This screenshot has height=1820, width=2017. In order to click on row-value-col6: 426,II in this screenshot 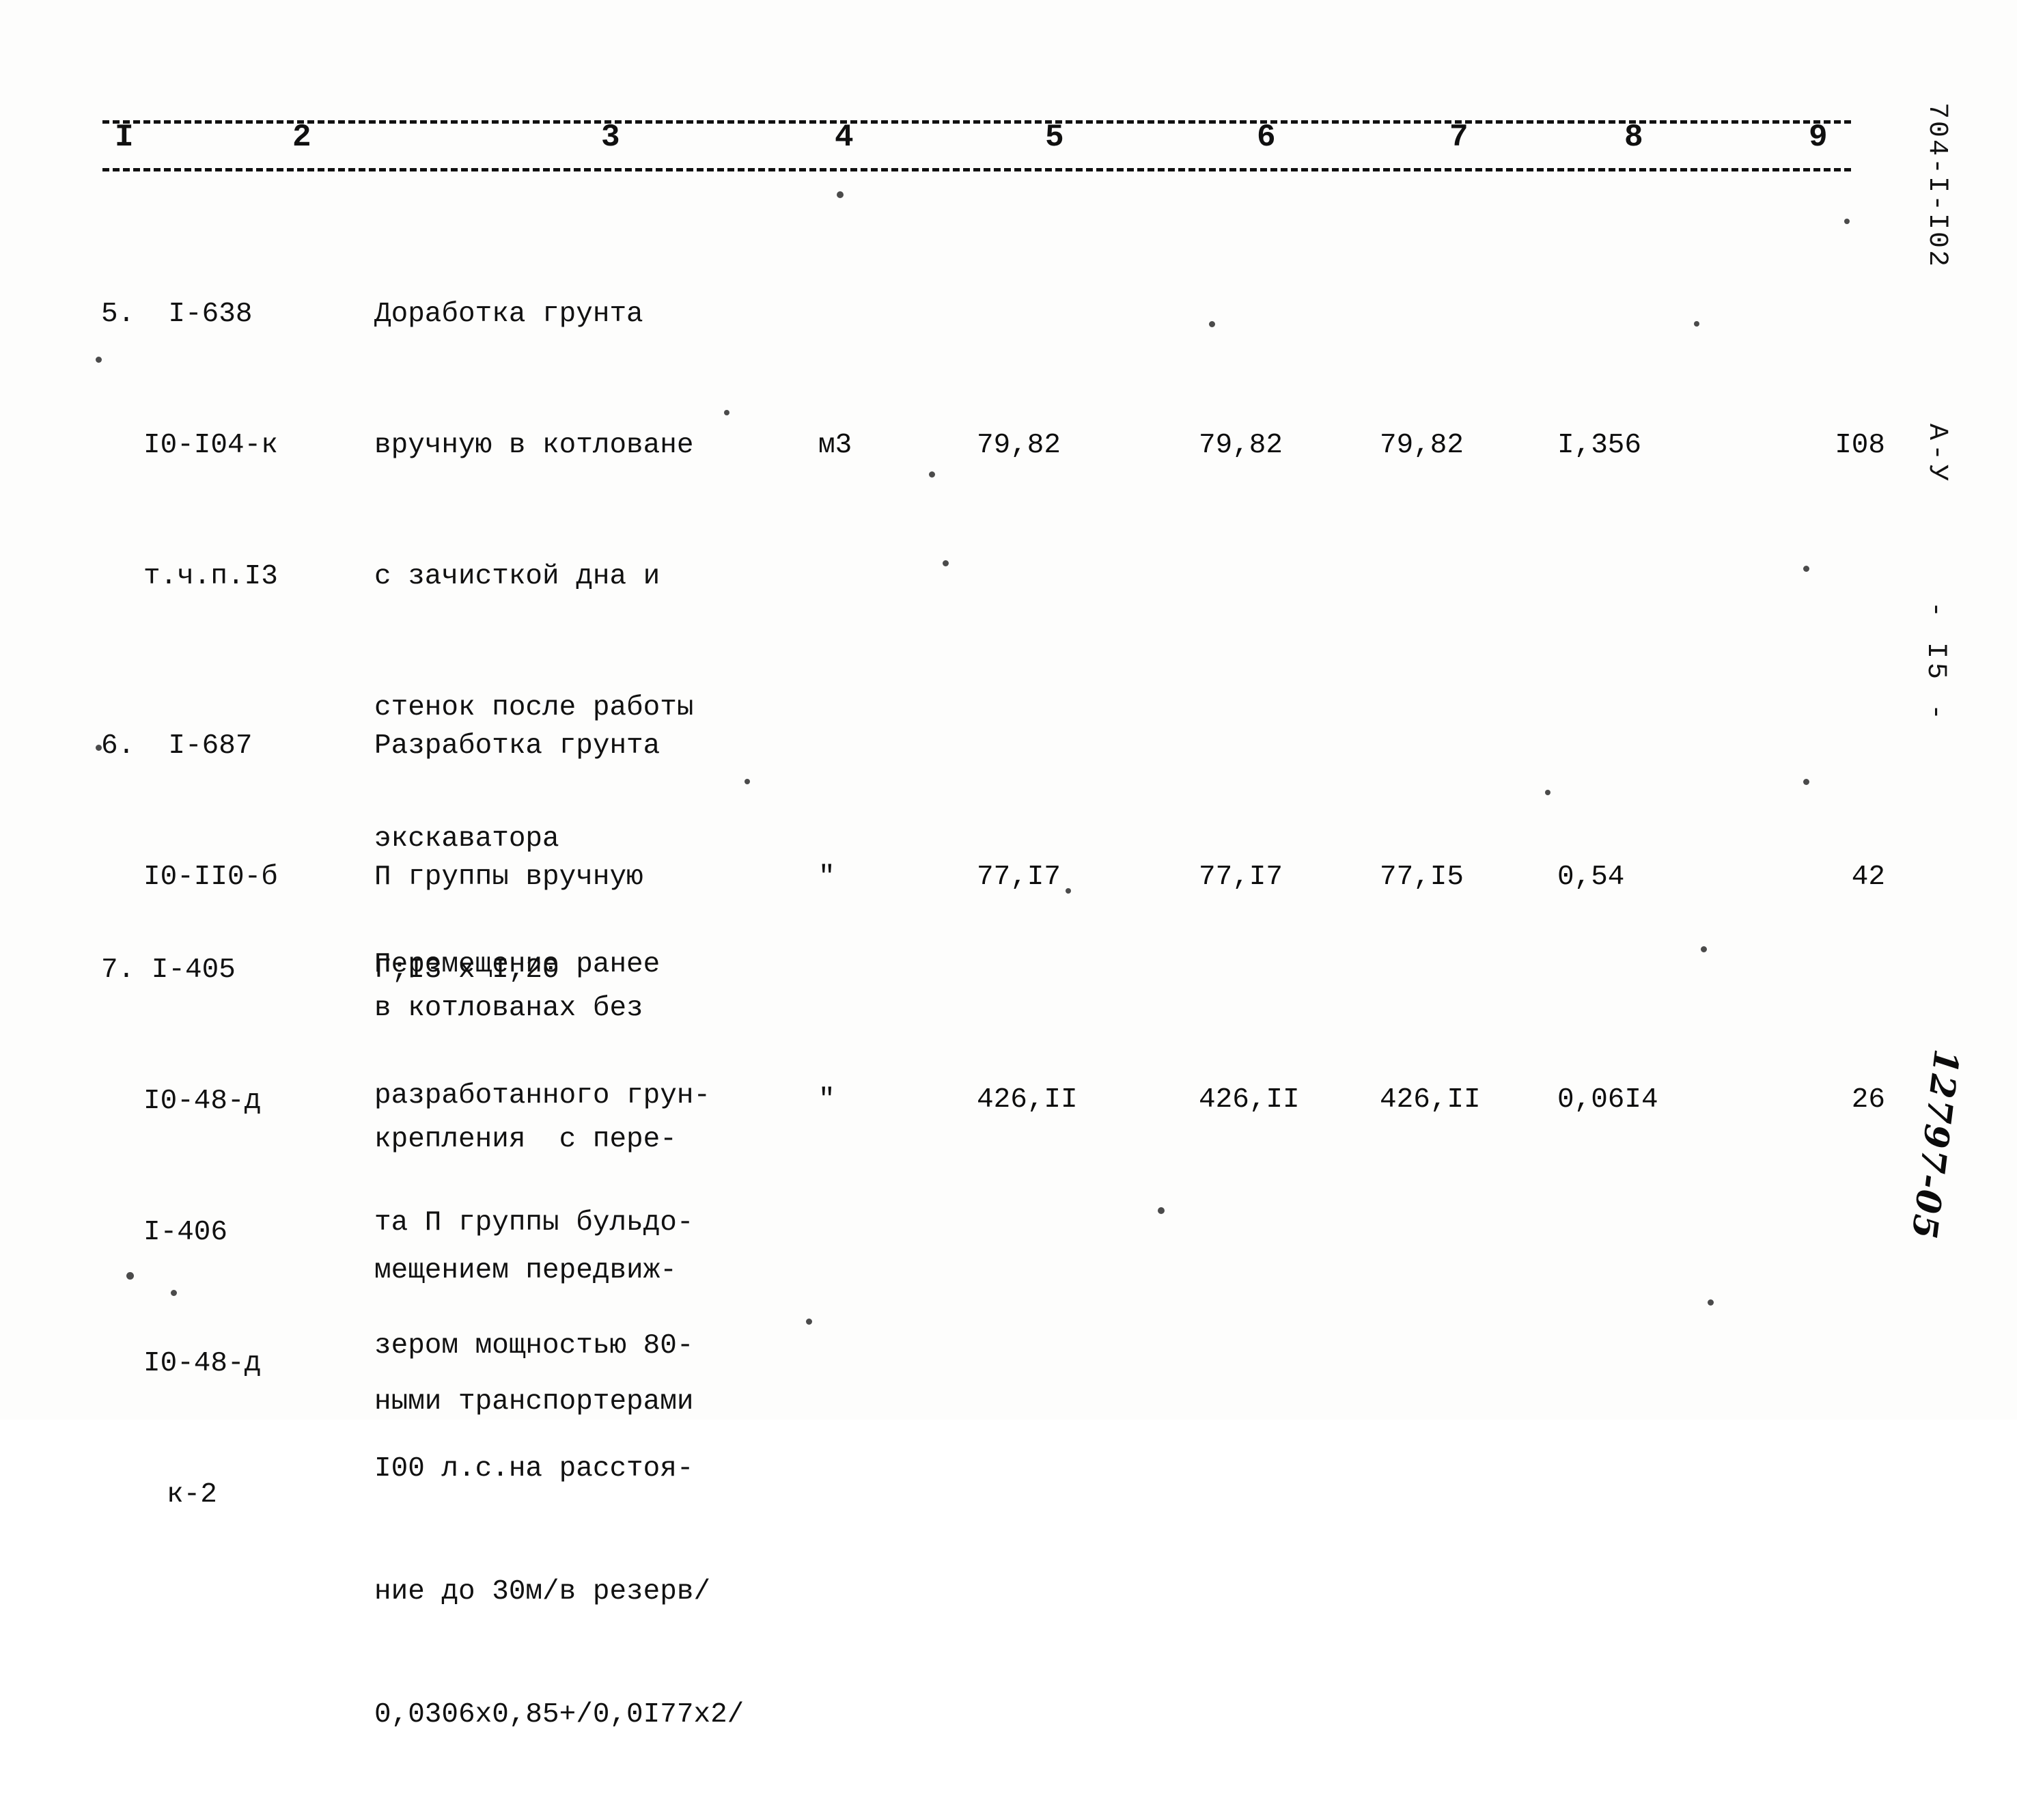, I will do `click(1249, 1100)`.